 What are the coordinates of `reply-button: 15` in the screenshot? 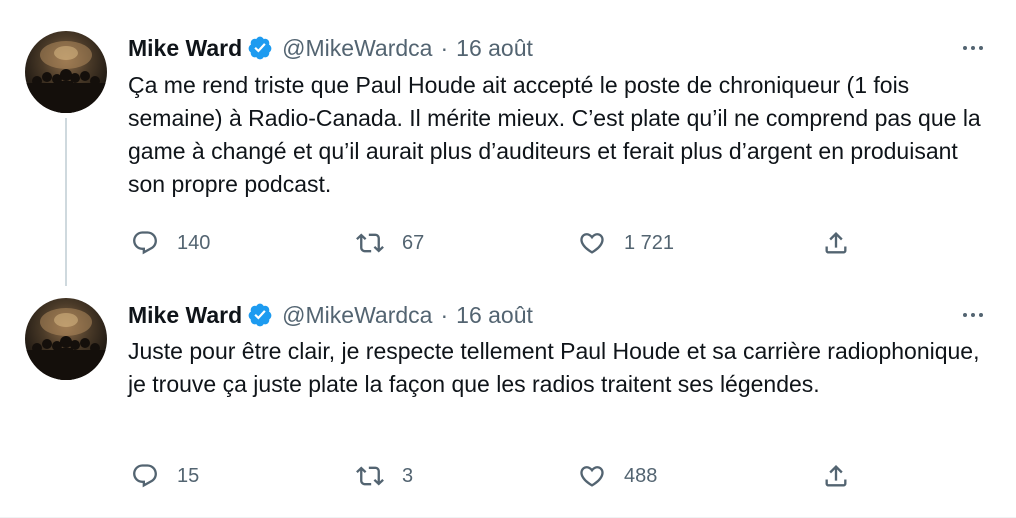 It's located at (165, 476).